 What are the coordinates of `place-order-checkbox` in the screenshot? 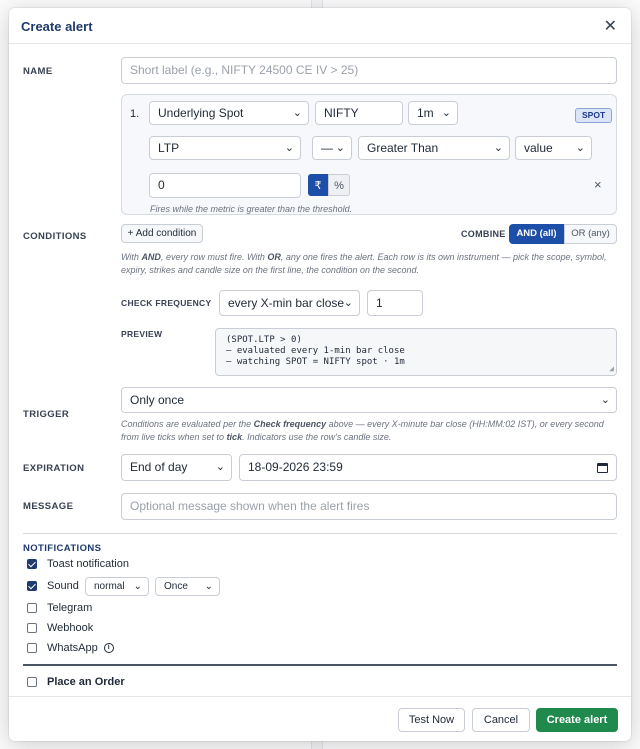 It's located at (32, 682).